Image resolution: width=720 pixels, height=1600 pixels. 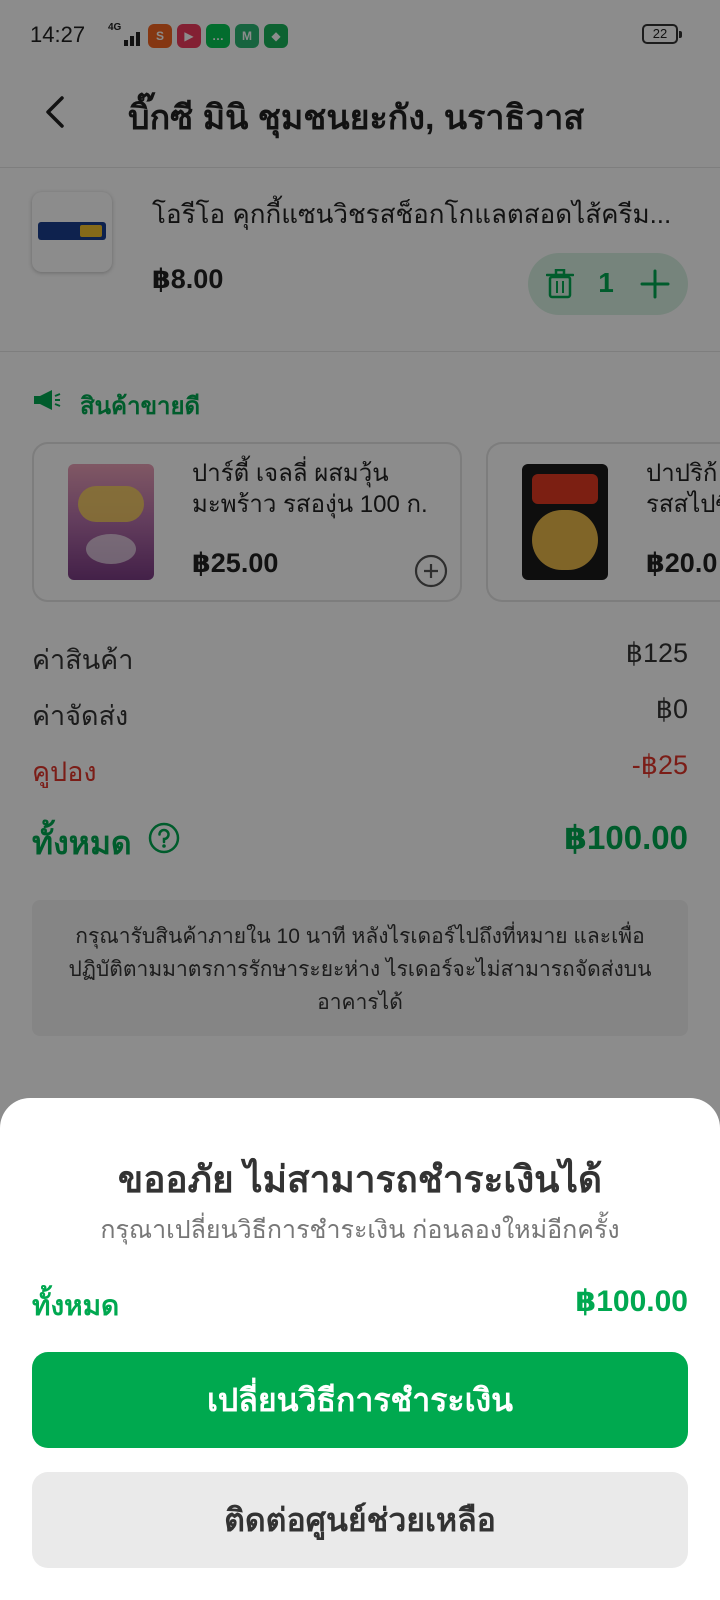 I want to click on contact-help-center-button: ติดต่อศูนย์ช่วยเหลือ, so click(x=360, y=1520).